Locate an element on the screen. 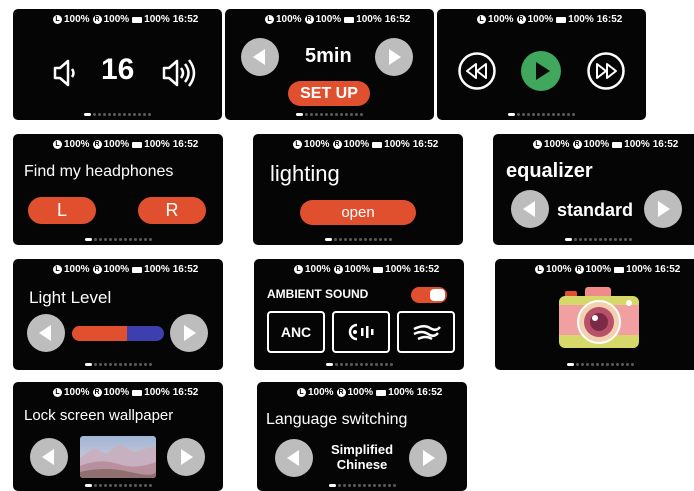 This screenshot has height=491, width=694. light-level-title: Light Level is located at coordinates (70, 297).